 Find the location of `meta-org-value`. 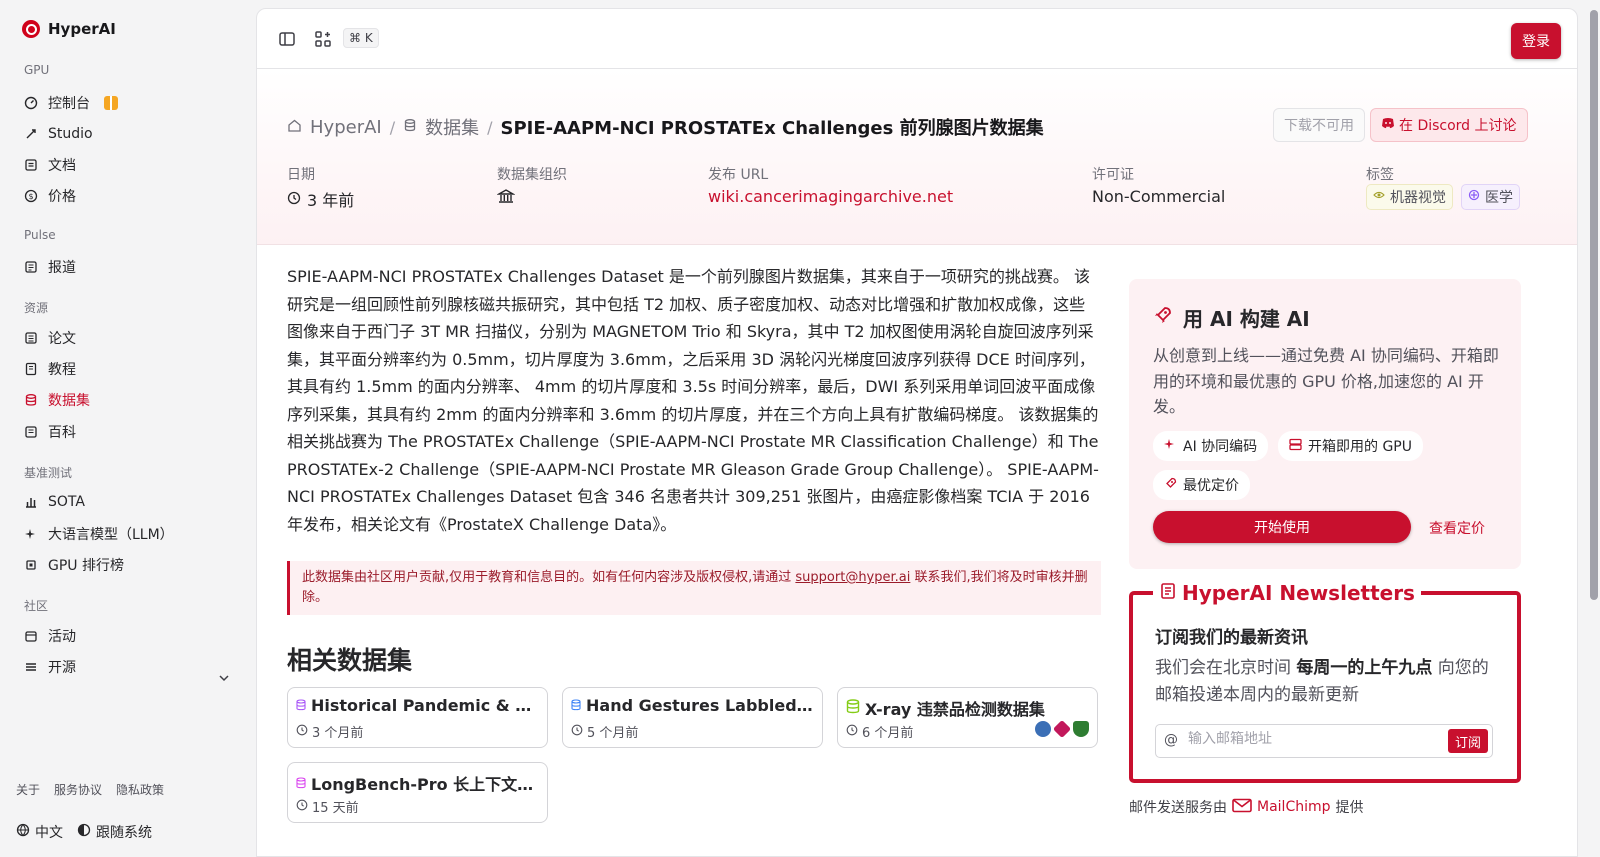

meta-org-value is located at coordinates (506, 198).